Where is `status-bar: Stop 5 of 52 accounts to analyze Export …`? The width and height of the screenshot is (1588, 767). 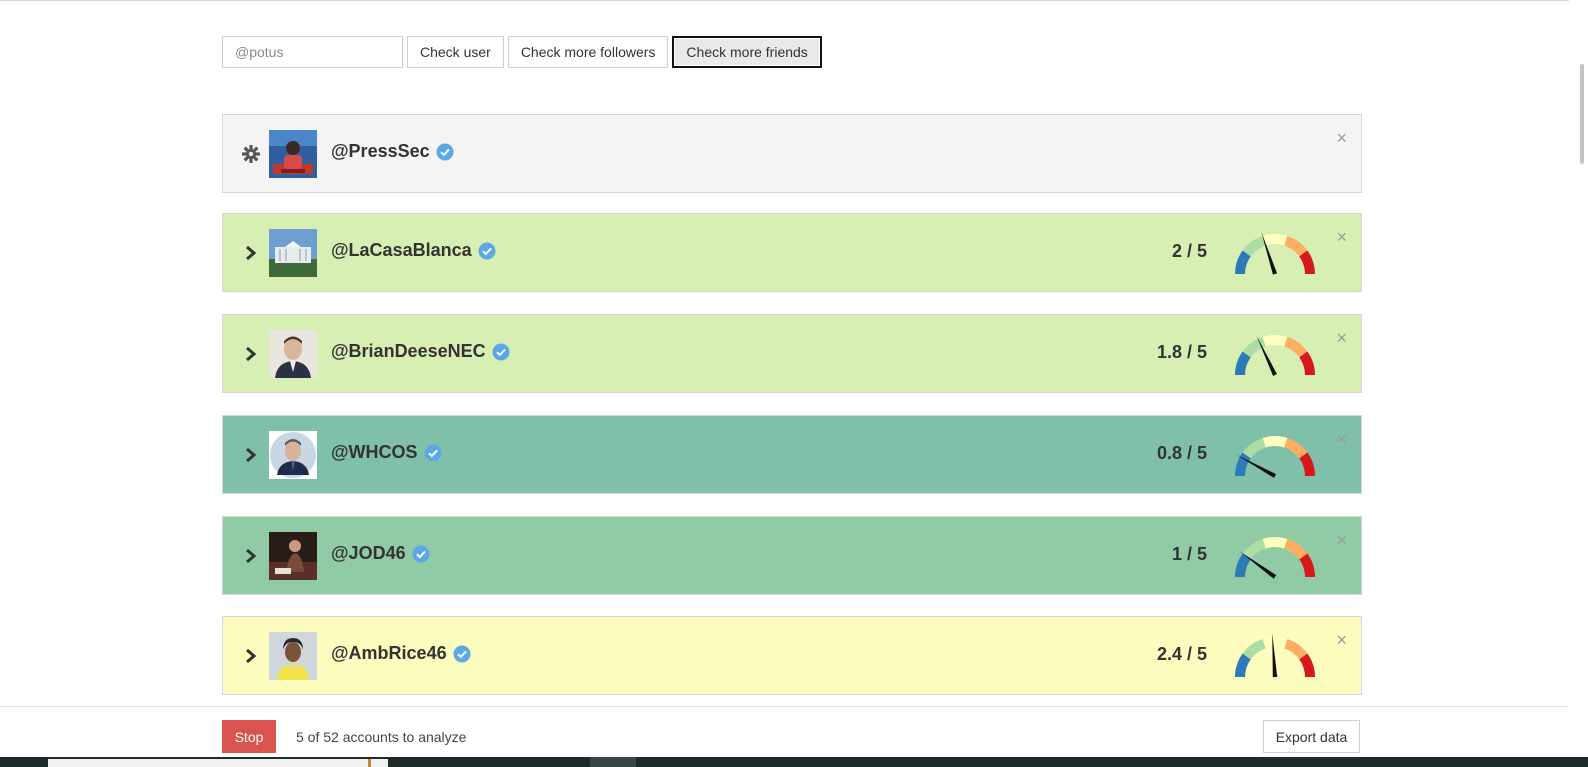
status-bar: Stop 5 of 52 accounts to analyze Export … is located at coordinates (784, 731).